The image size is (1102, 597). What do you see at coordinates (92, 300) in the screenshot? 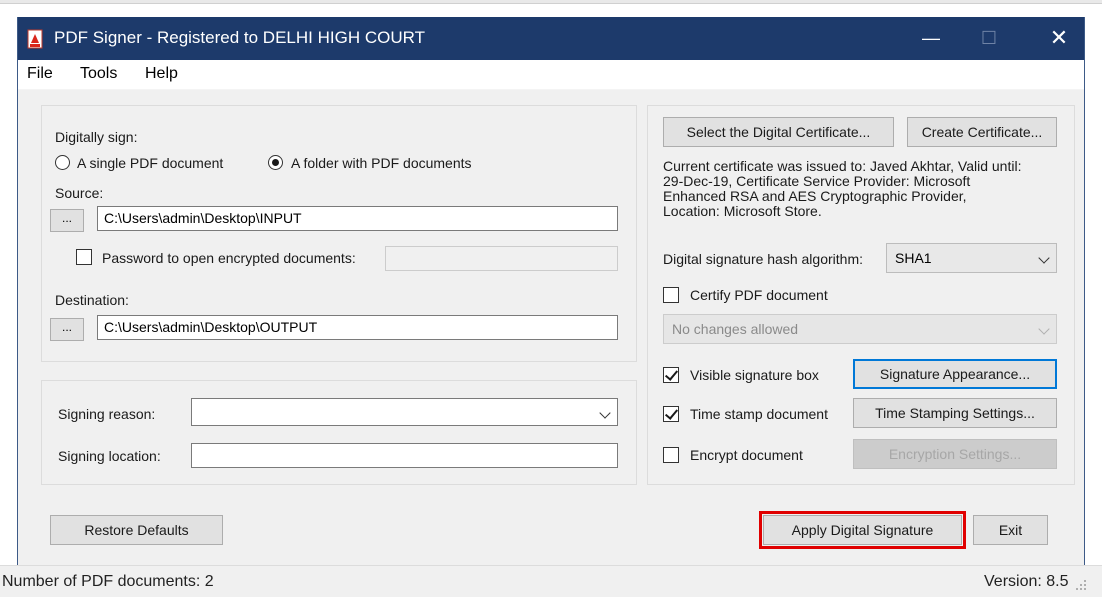
I see `destination-label: Destination:` at bounding box center [92, 300].